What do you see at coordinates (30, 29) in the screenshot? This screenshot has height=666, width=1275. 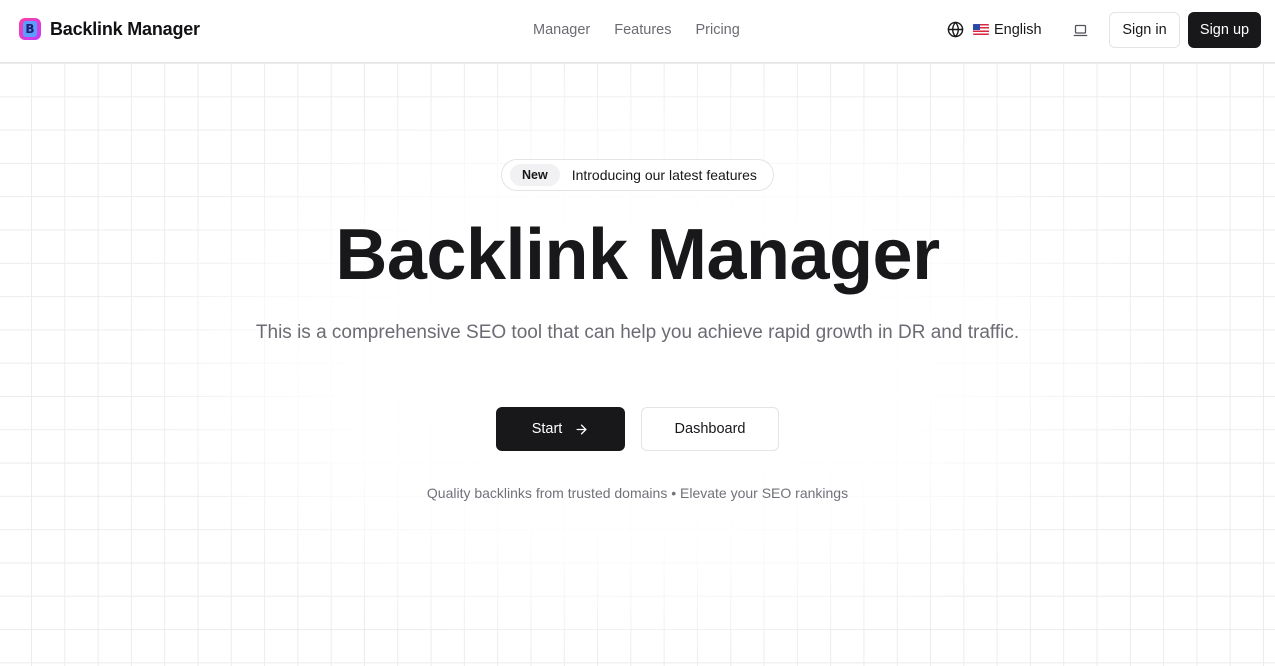 I see `brand-logo-icon: B` at bounding box center [30, 29].